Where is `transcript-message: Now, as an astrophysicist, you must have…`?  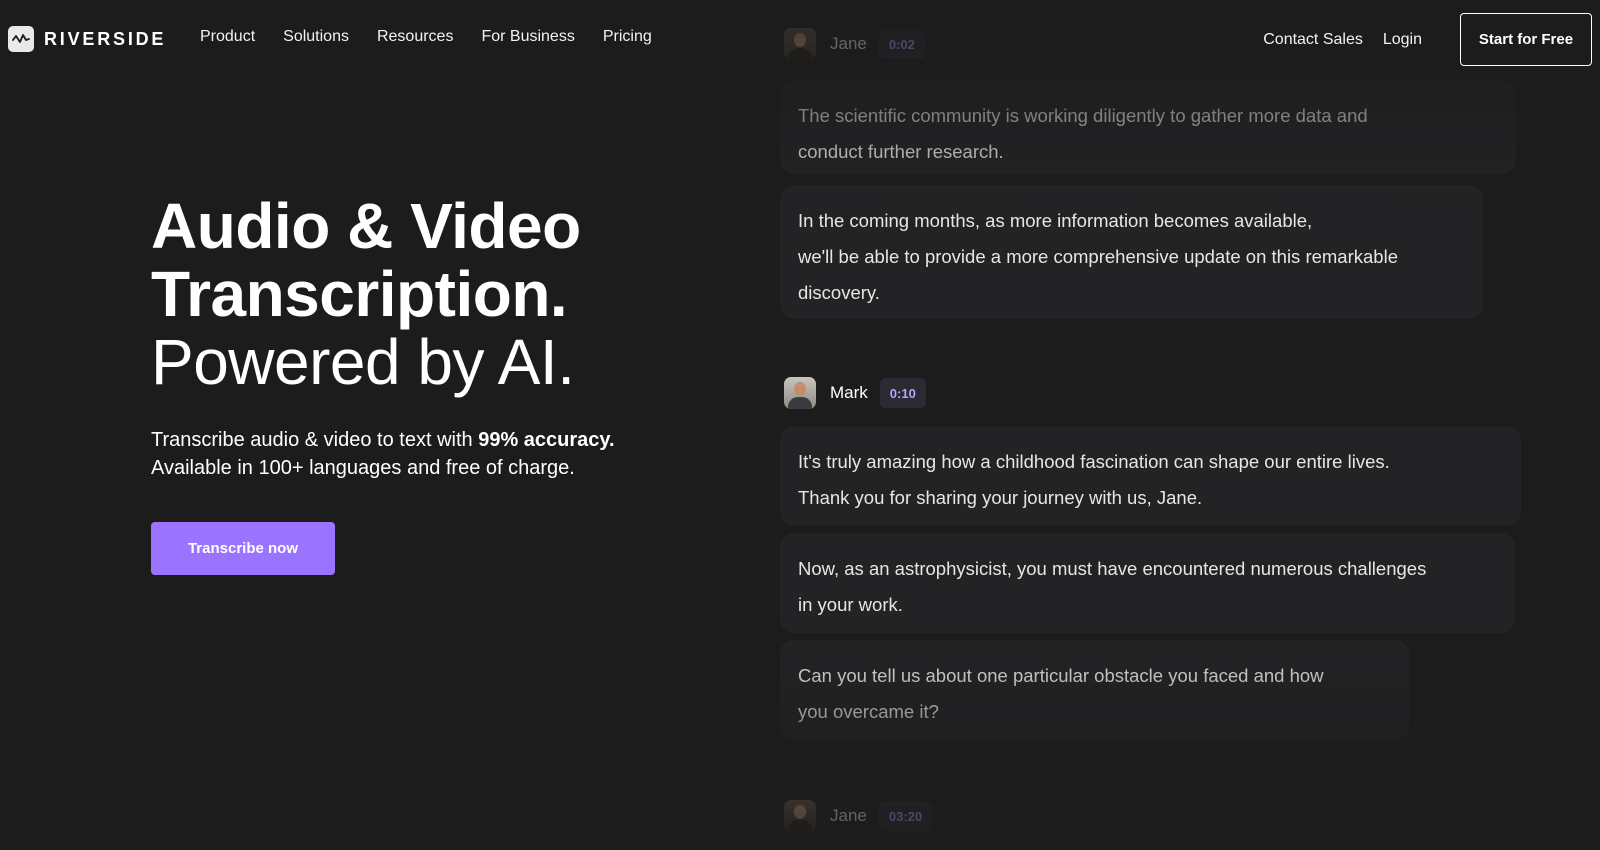
transcript-message: Now, as an astrophysicist, you must have… is located at coordinates (1147, 583).